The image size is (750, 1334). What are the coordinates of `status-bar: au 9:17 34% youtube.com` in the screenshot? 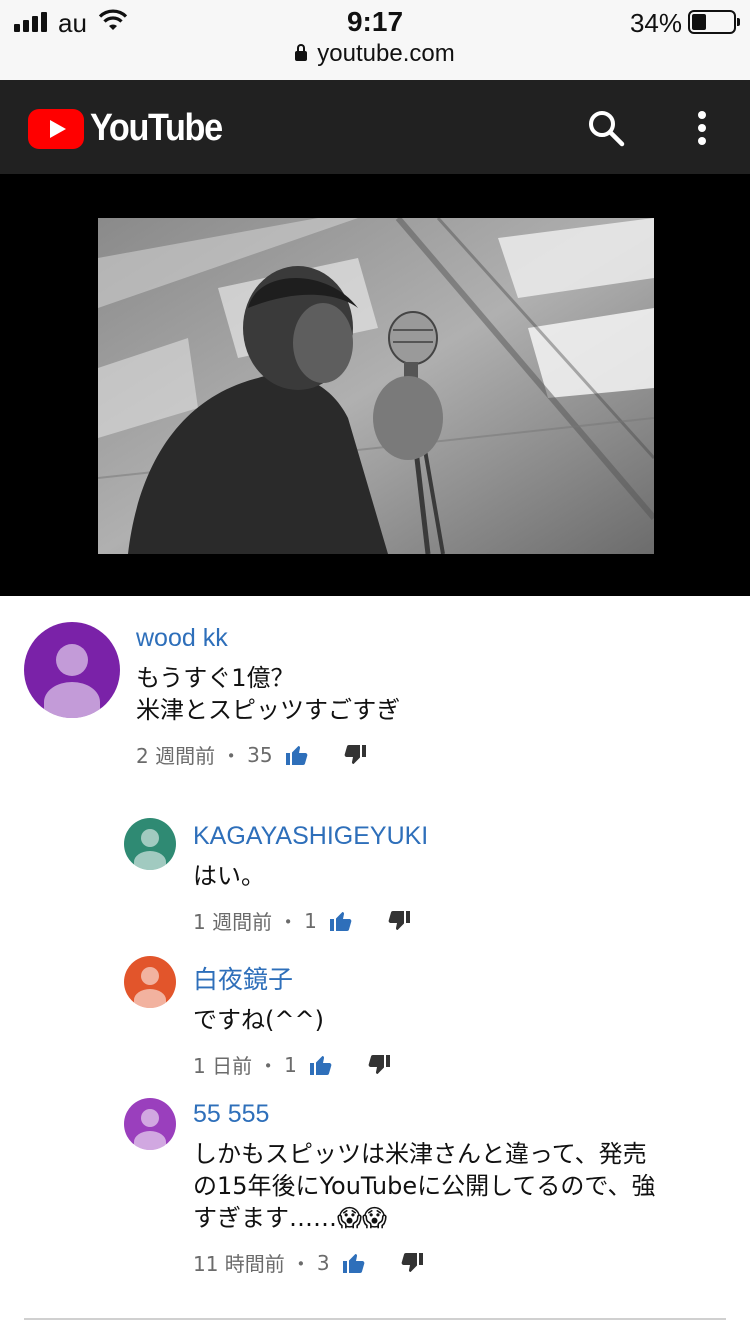 It's located at (375, 40).